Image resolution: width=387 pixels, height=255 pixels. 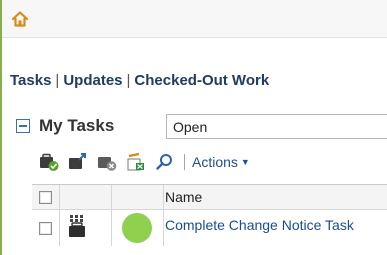 I want to click on type-cell, so click(x=86, y=228).